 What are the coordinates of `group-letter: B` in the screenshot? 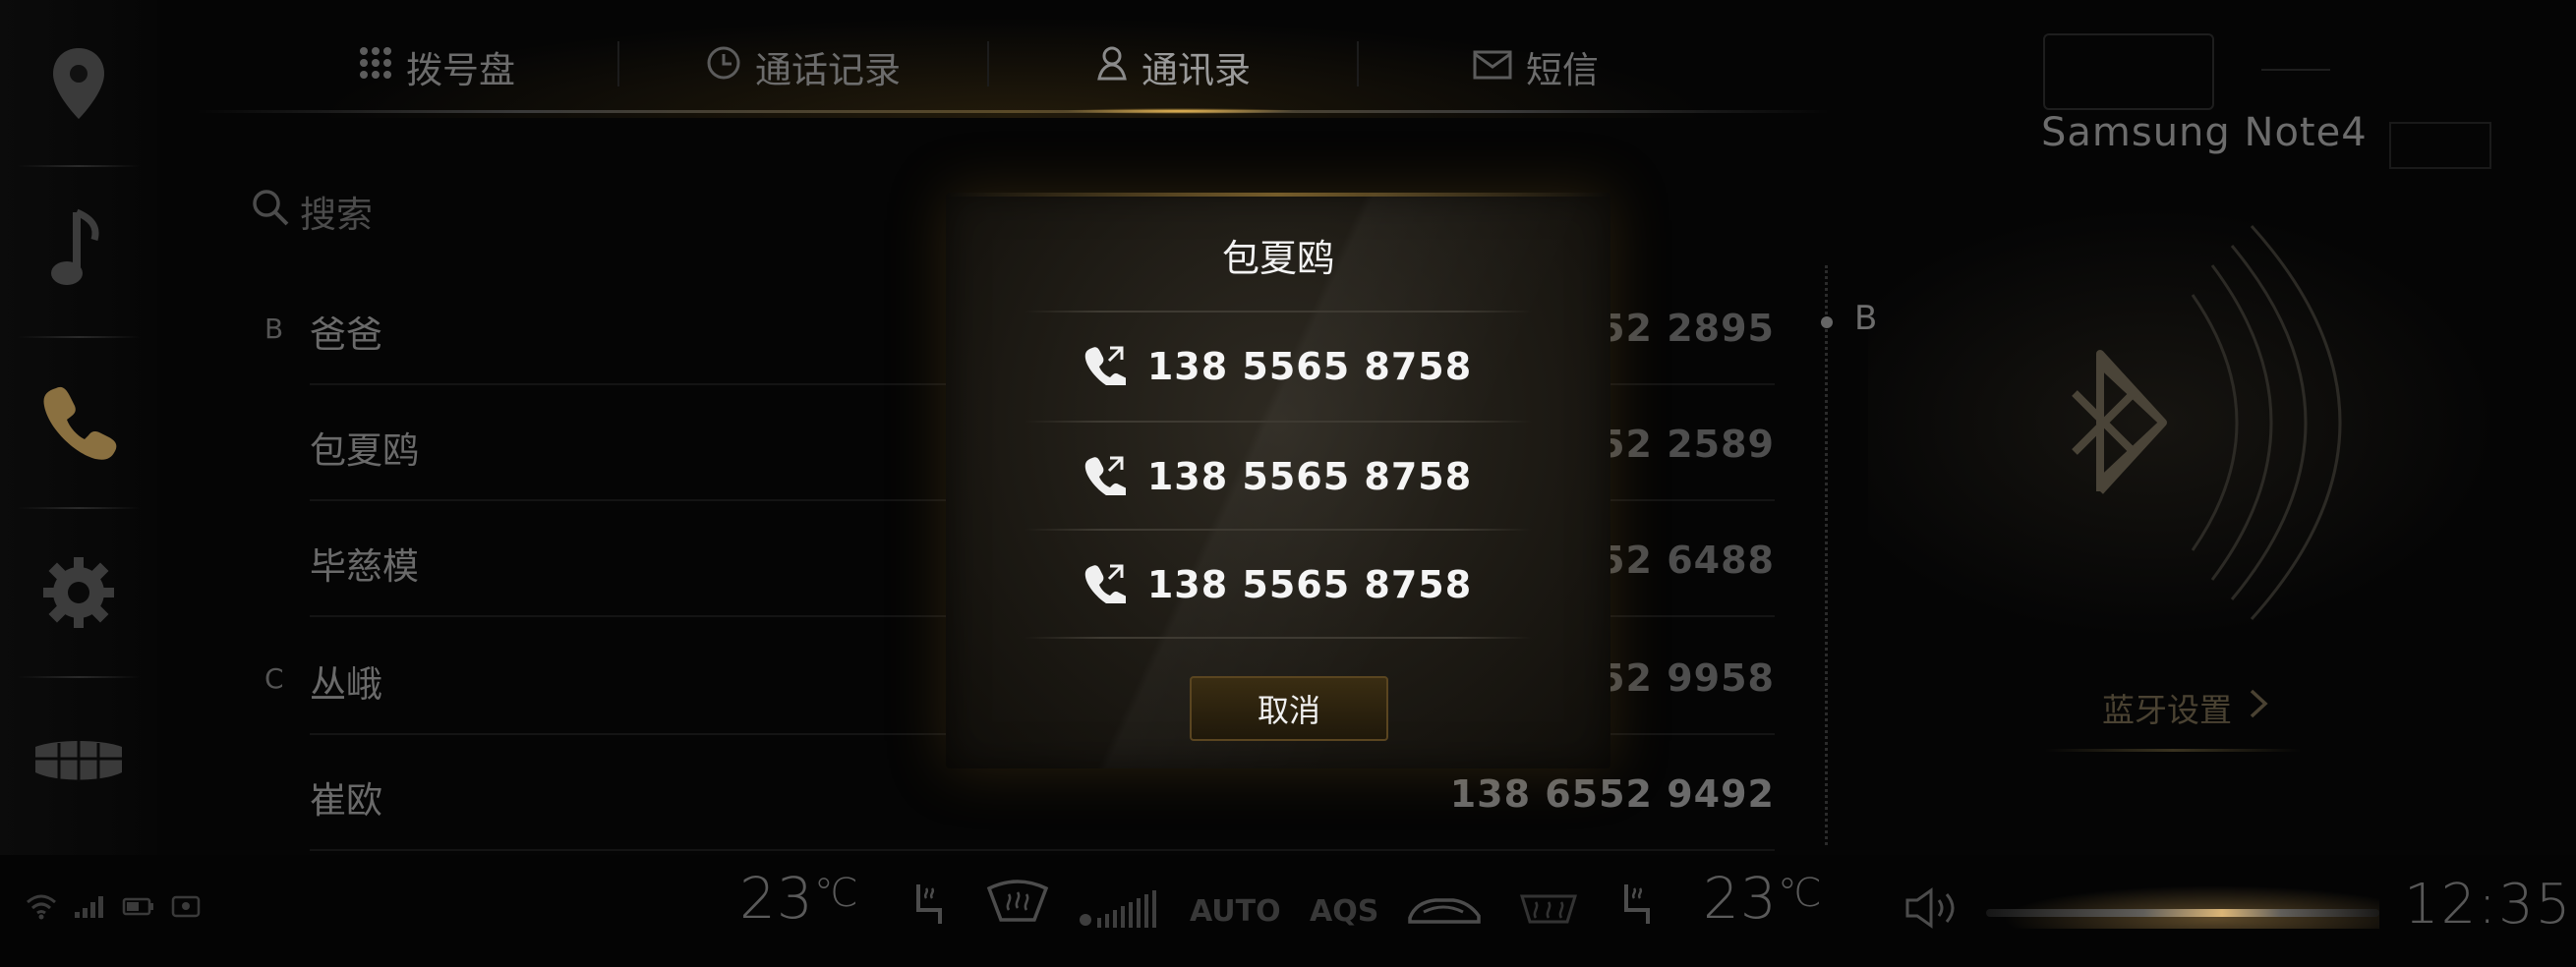 It's located at (274, 329).